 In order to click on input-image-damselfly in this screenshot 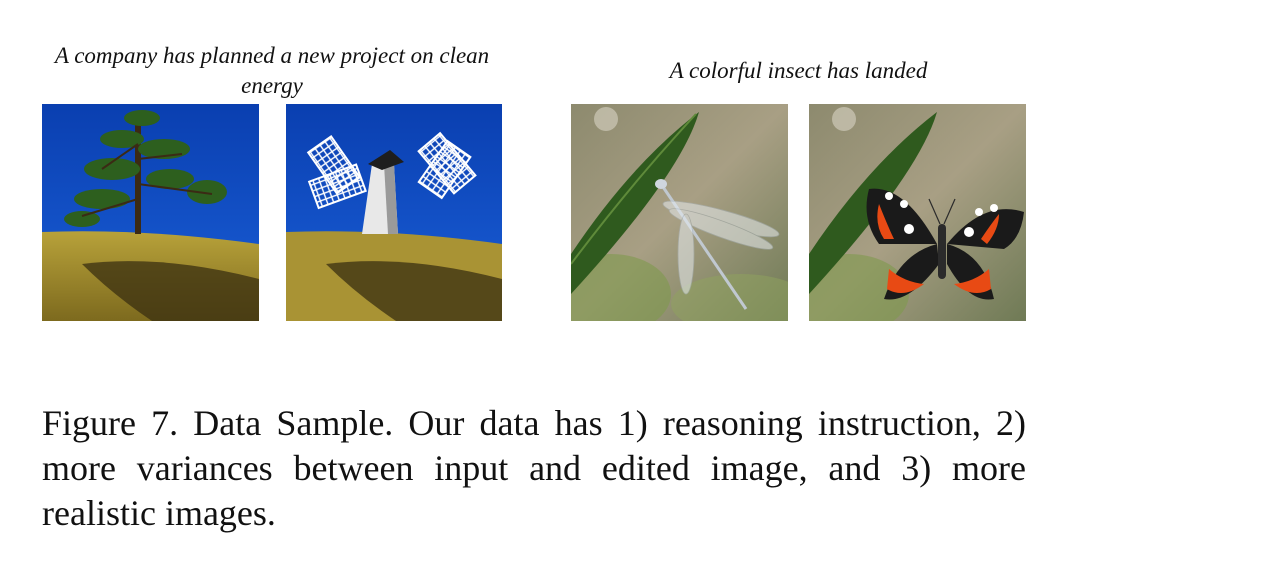, I will do `click(679, 212)`.